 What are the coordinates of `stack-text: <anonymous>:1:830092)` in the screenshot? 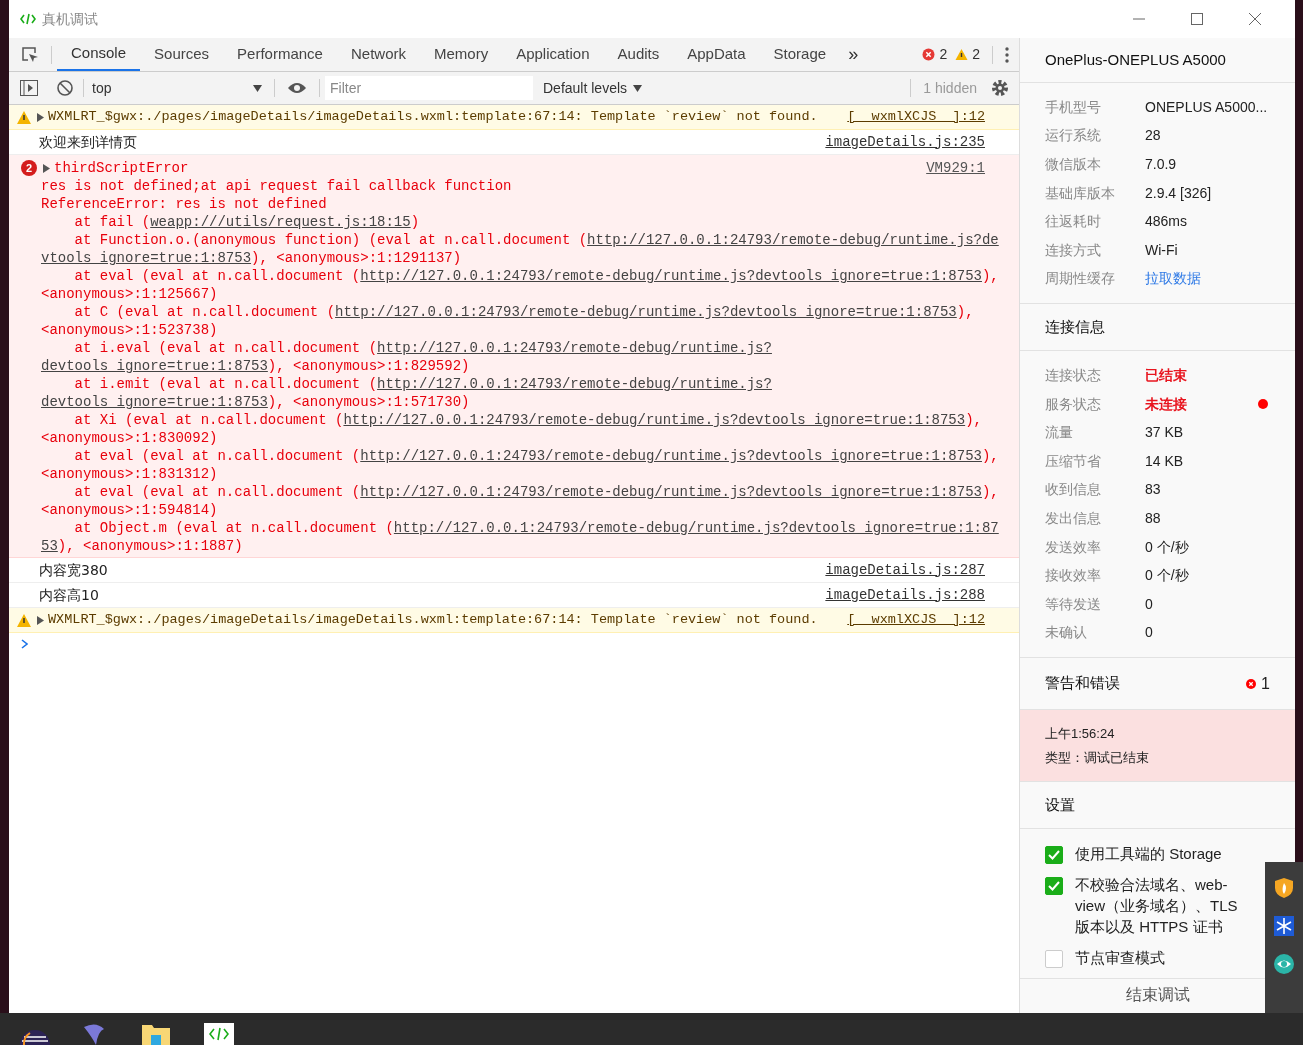 It's located at (129, 438).